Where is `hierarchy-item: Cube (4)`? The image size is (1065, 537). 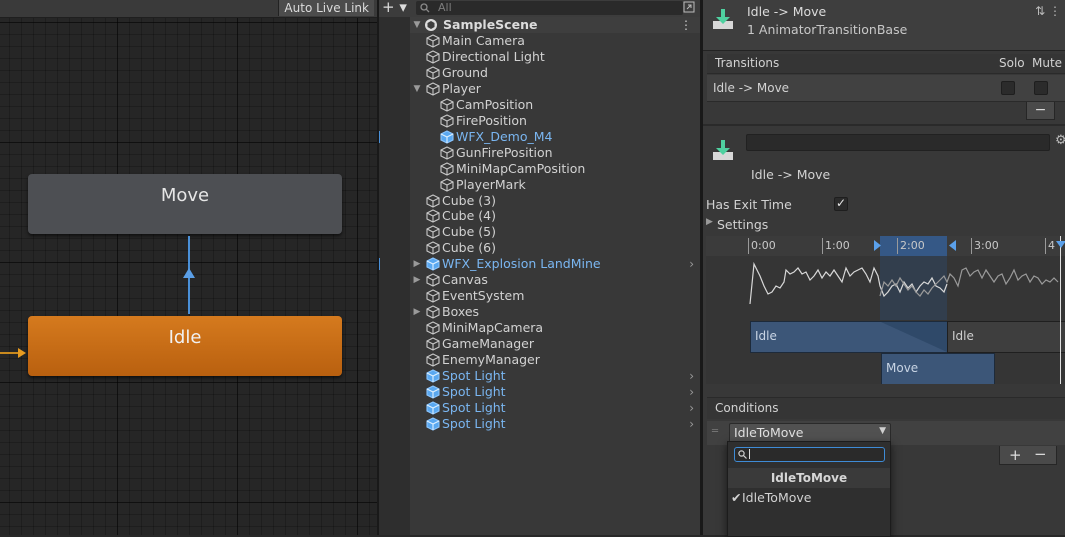 hierarchy-item: Cube (4) is located at coordinates (555, 216).